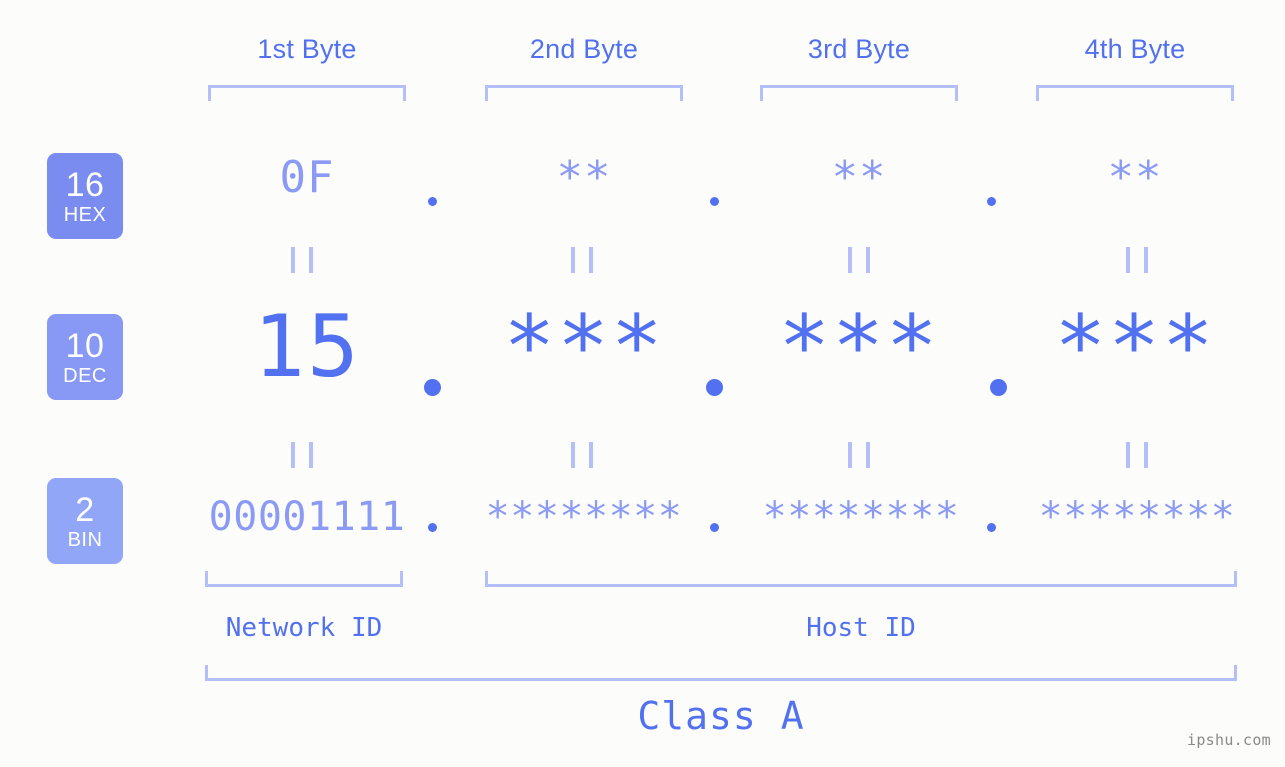 This screenshot has height=767, width=1285. What do you see at coordinates (307, 49) in the screenshot?
I see `byte-header-label-1: 1st Byte` at bounding box center [307, 49].